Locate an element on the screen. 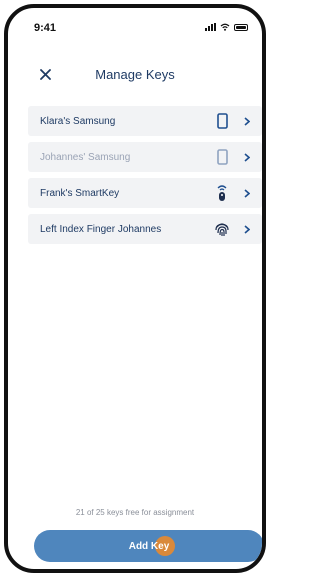 This screenshot has width=320, height=577. key-label: Left Index Finger Johannes is located at coordinates (101, 229).